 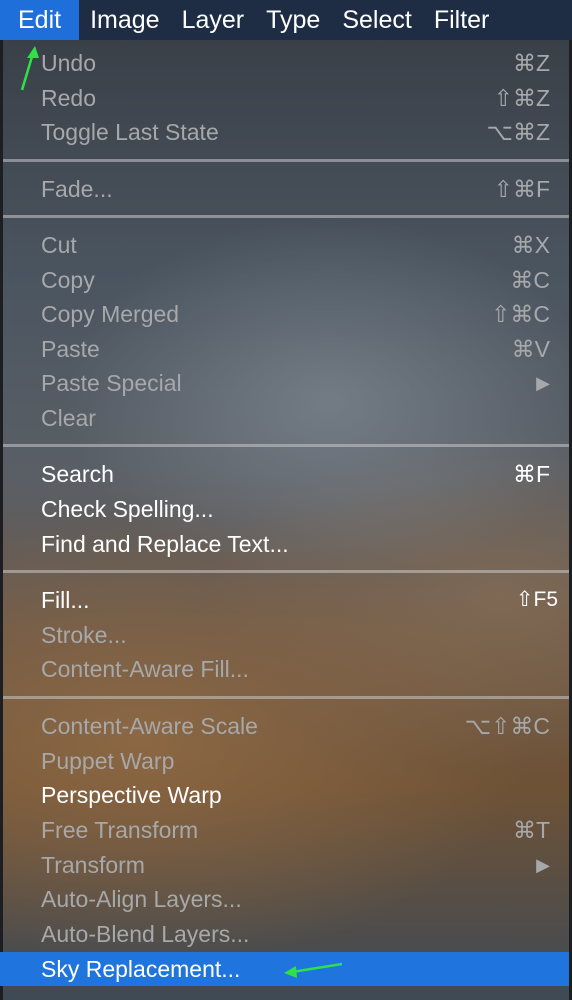 I want to click on menu-item-shortcut: ⌘F, so click(x=531, y=474).